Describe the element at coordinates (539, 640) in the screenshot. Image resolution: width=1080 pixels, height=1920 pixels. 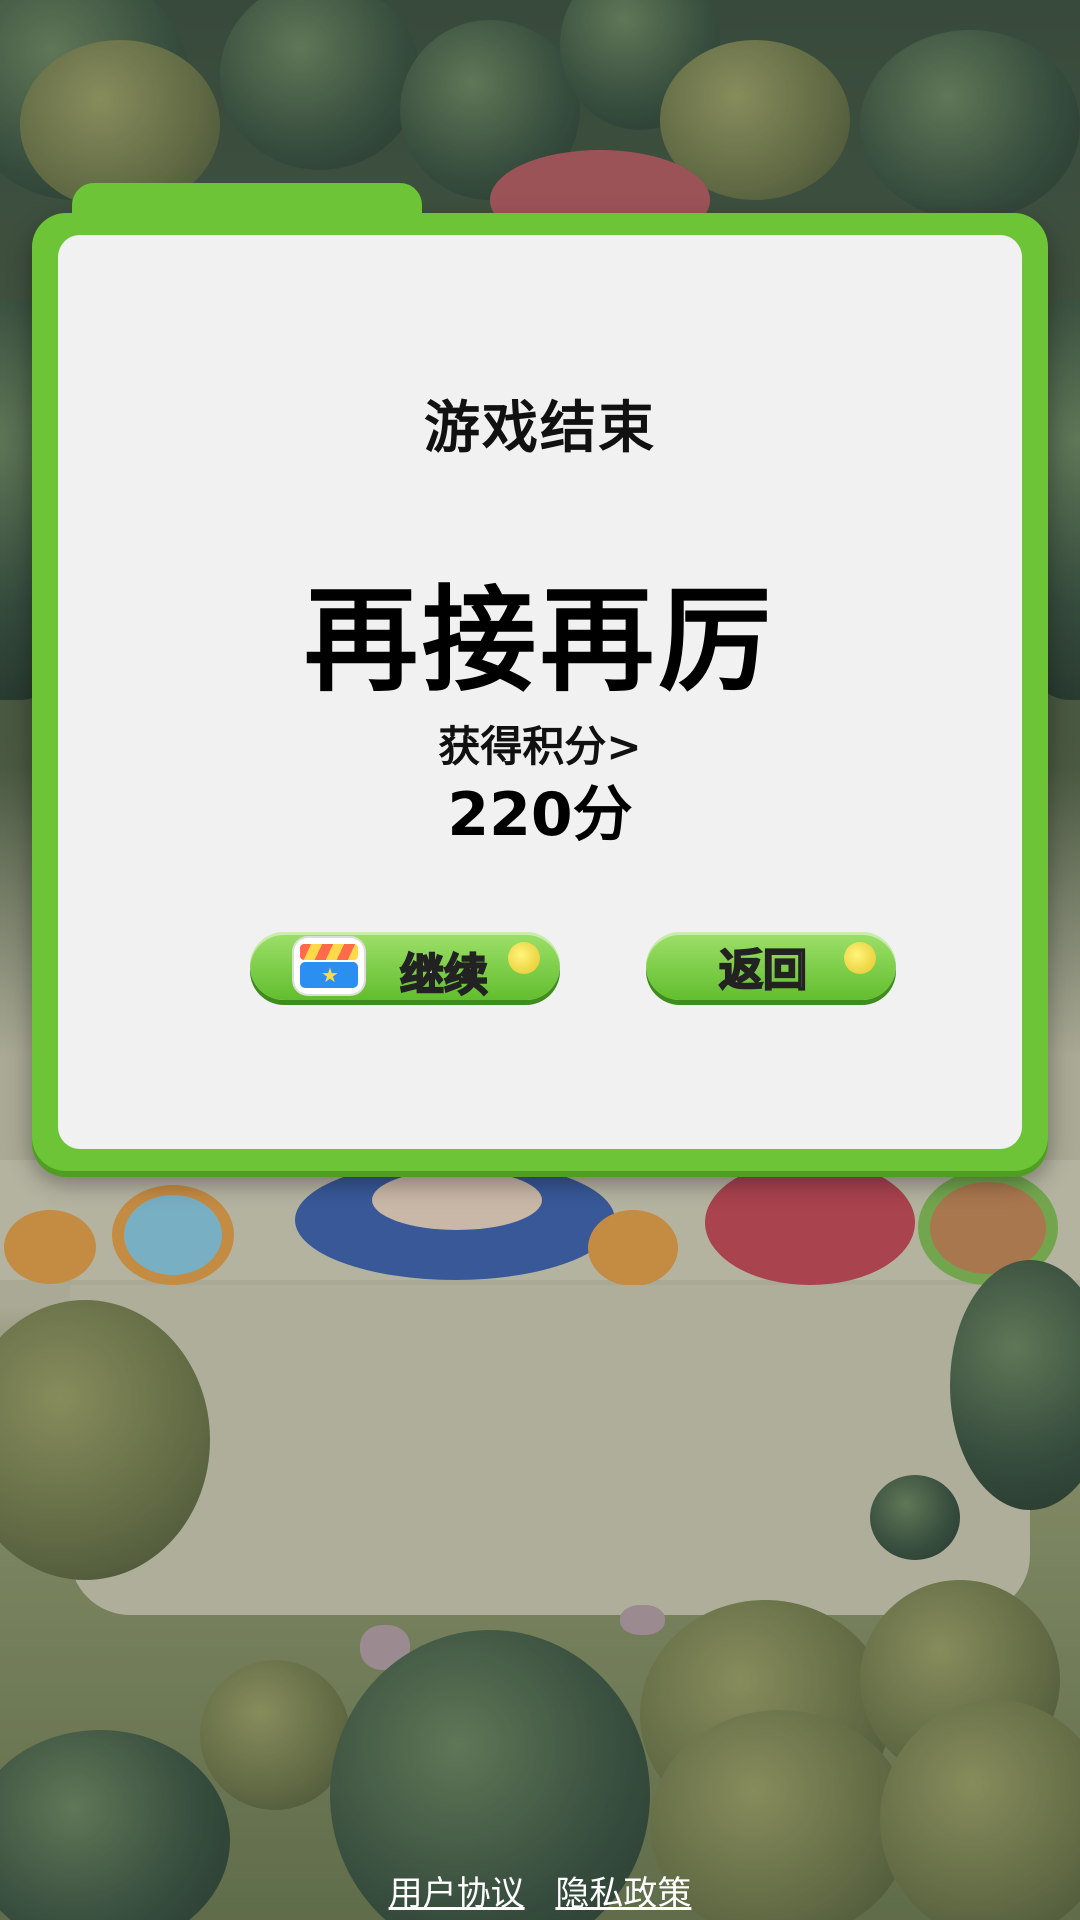
I see `encouragement-message: 再接再厉` at that location.